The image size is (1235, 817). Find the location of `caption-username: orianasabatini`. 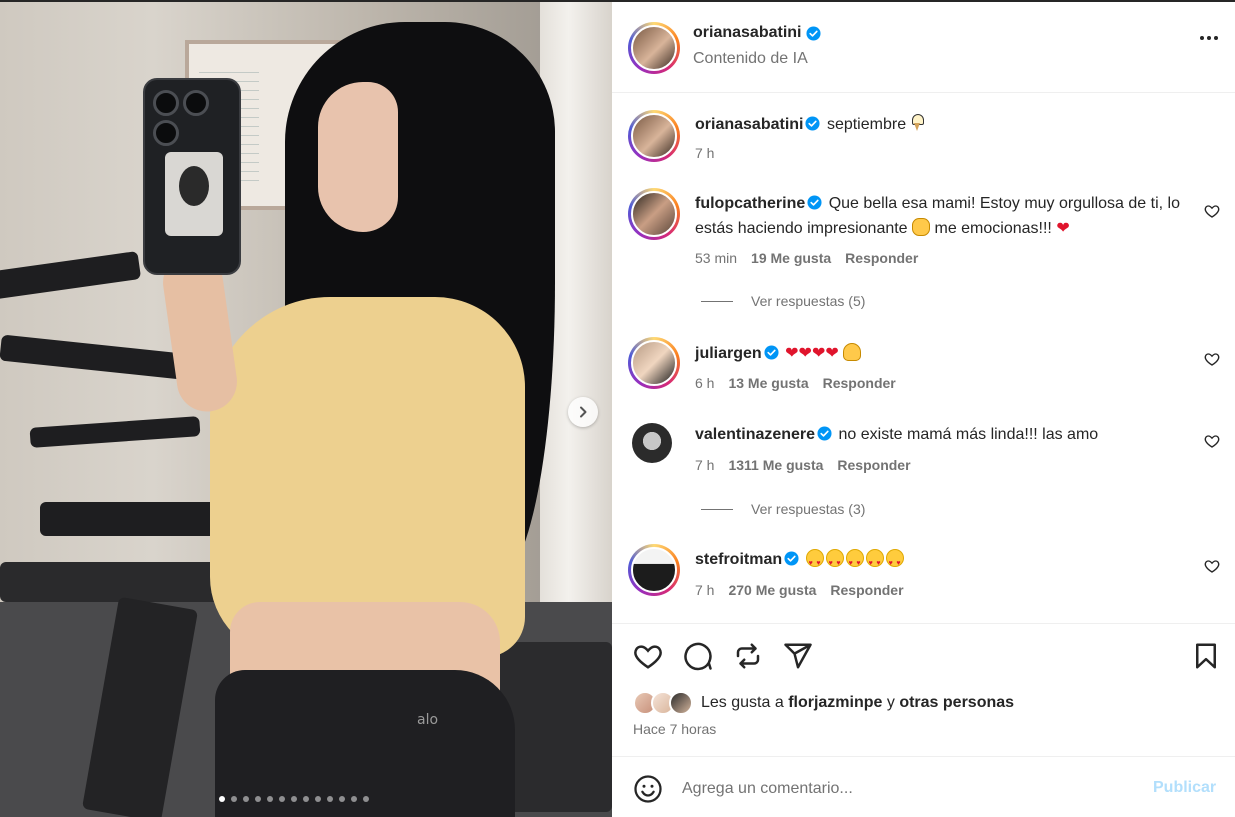

caption-username: orianasabatini is located at coordinates (749, 124).